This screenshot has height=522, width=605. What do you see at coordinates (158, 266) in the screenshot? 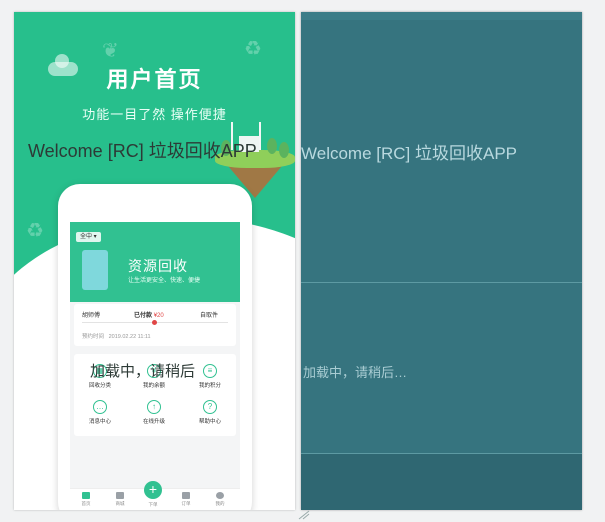
I see `promo-title: 资源回收` at bounding box center [158, 266].